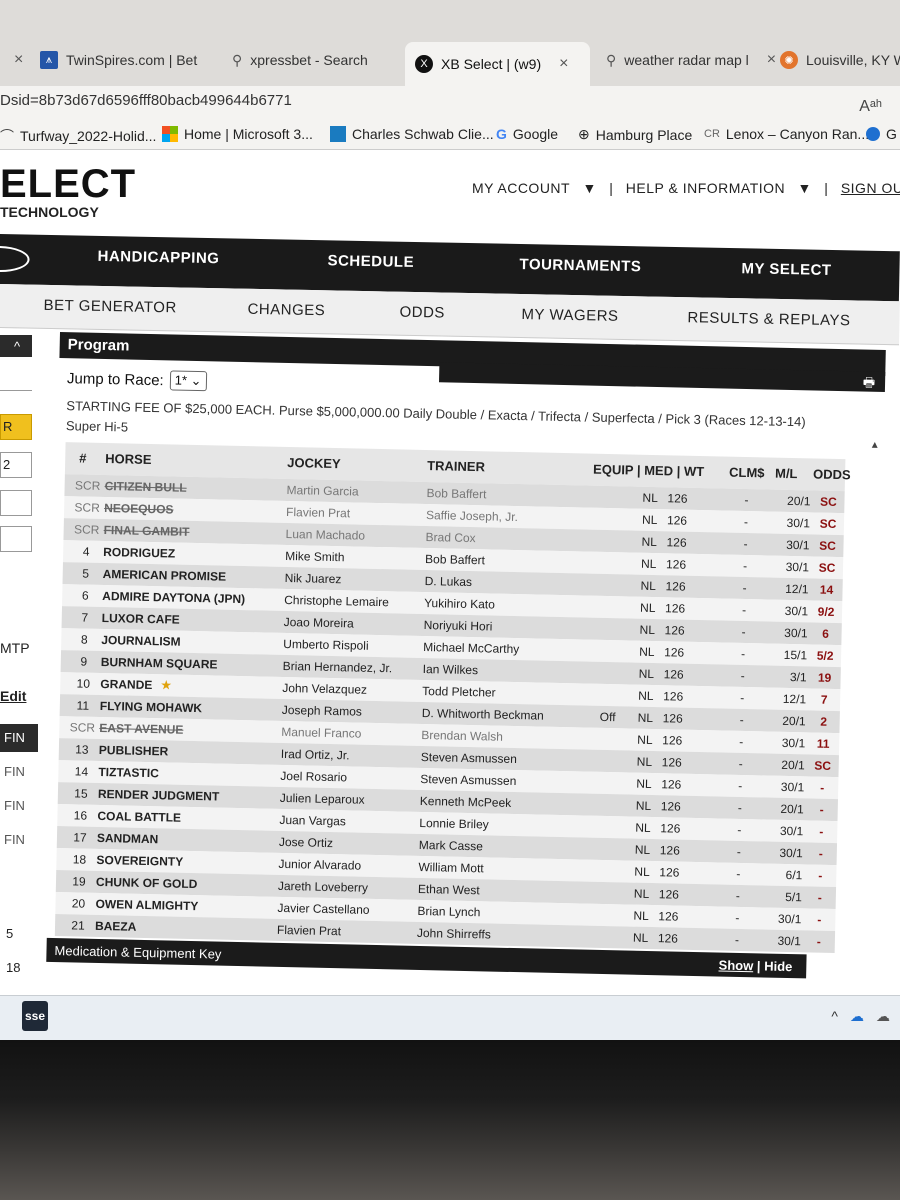 Image resolution: width=900 pixels, height=1200 pixels. Describe the element at coordinates (798, 677) in the screenshot. I see `morning-line: 3/1` at that location.